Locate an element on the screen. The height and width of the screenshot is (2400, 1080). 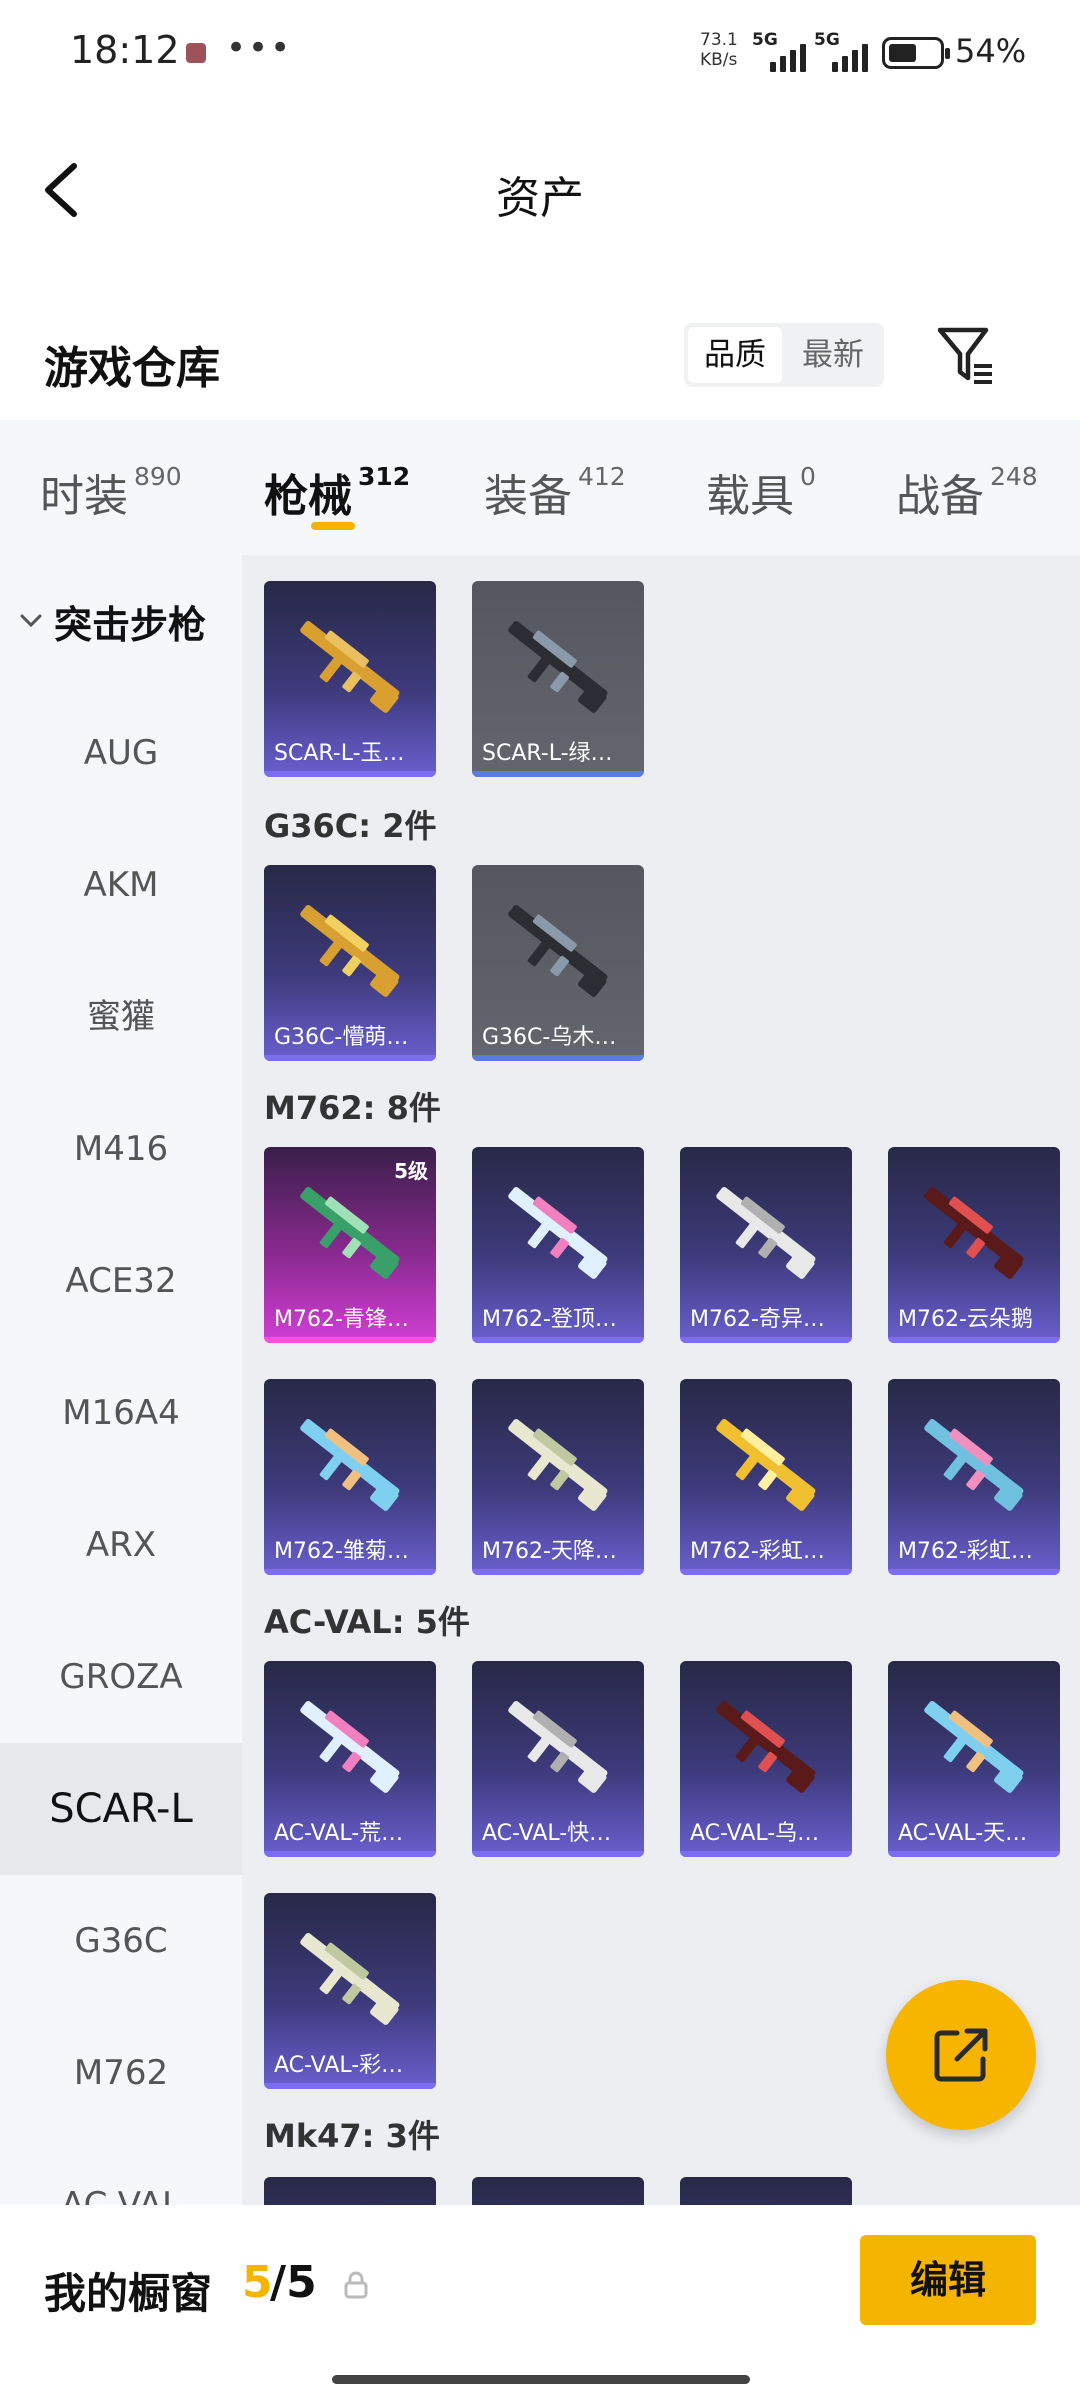
sidebar-item-akm: AKM is located at coordinates (121, 885).